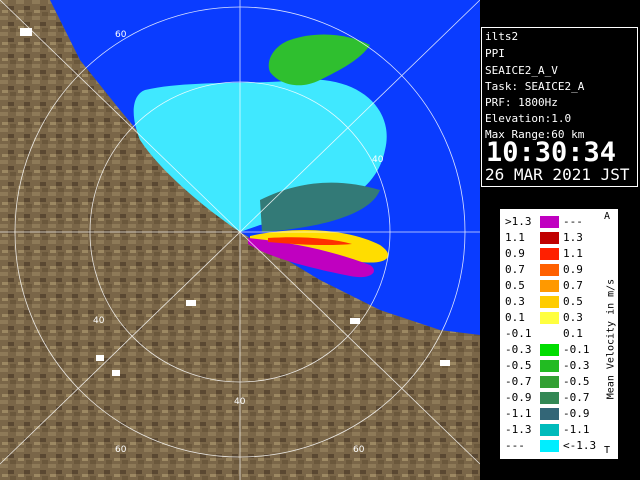  What do you see at coordinates (576, 429) in the screenshot?
I see `legend-high-value: -1.1` at bounding box center [576, 429].